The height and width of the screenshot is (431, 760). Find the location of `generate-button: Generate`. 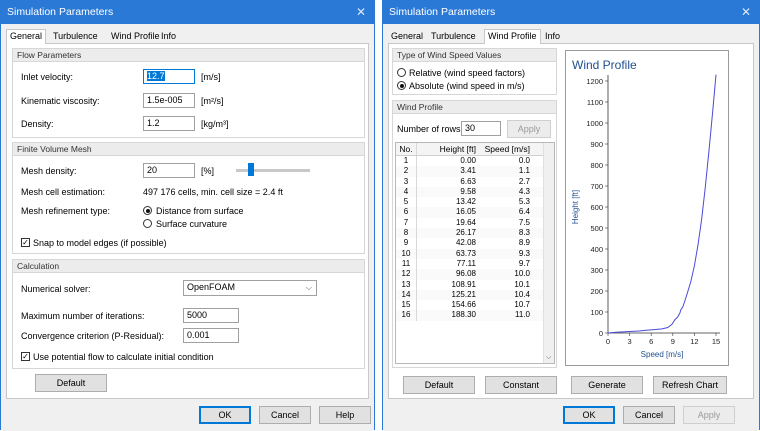

generate-button: Generate is located at coordinates (607, 385).